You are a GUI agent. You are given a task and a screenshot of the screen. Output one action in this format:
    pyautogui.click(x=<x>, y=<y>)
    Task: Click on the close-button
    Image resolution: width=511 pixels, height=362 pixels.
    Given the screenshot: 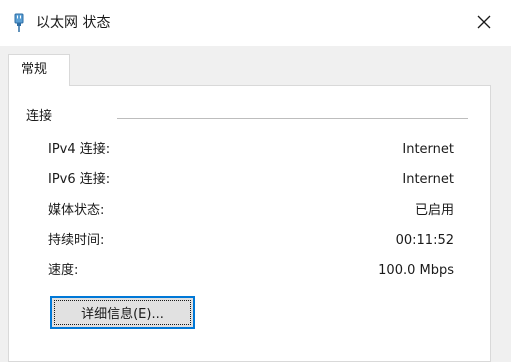 What is the action you would take?
    pyautogui.click(x=484, y=23)
    